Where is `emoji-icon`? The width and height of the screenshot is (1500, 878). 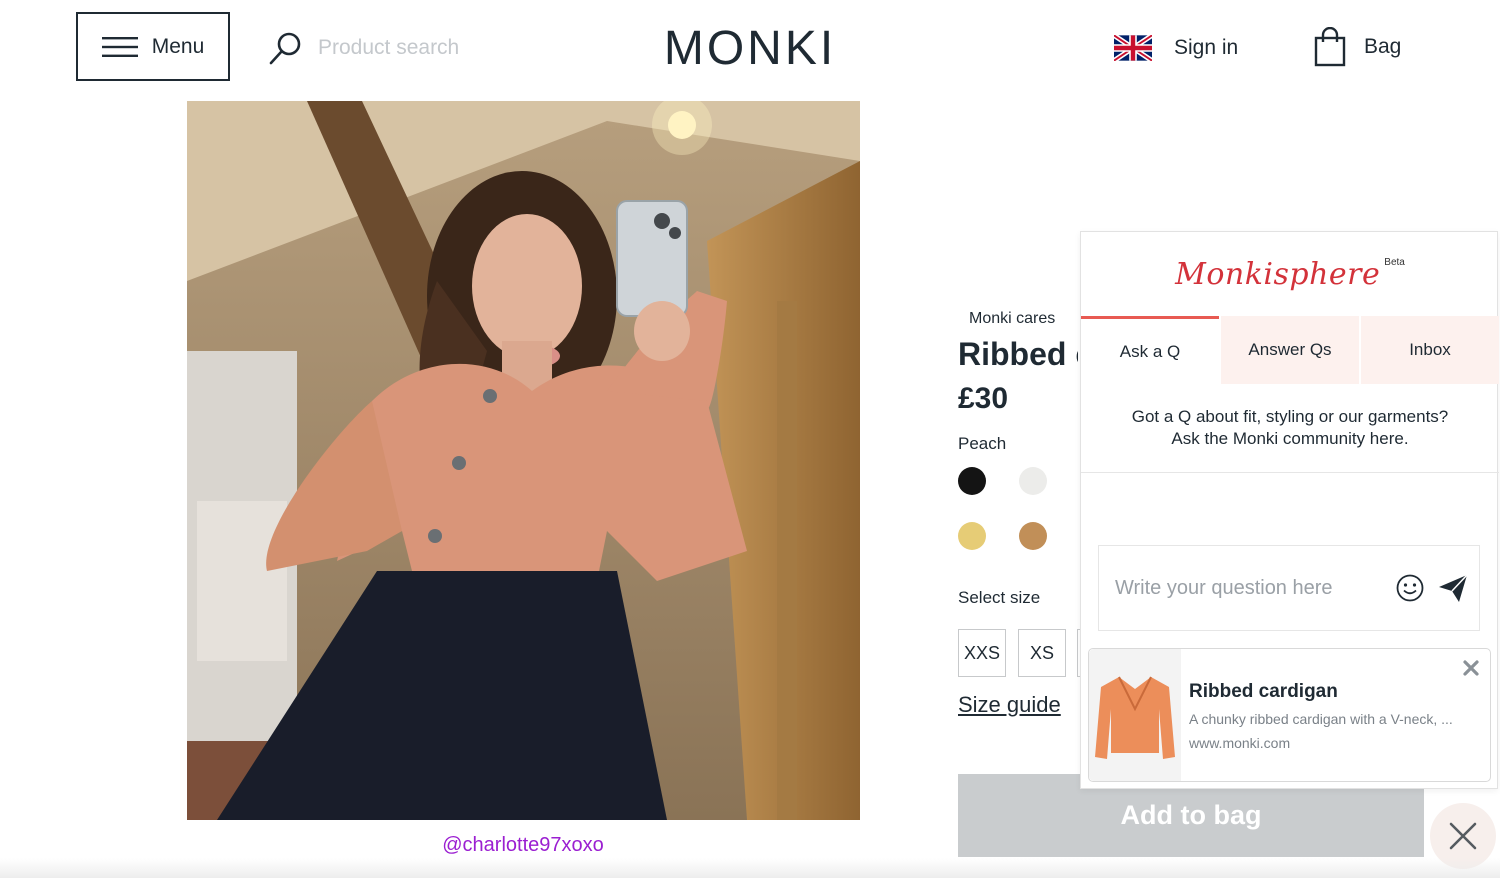
emoji-icon is located at coordinates (1410, 588).